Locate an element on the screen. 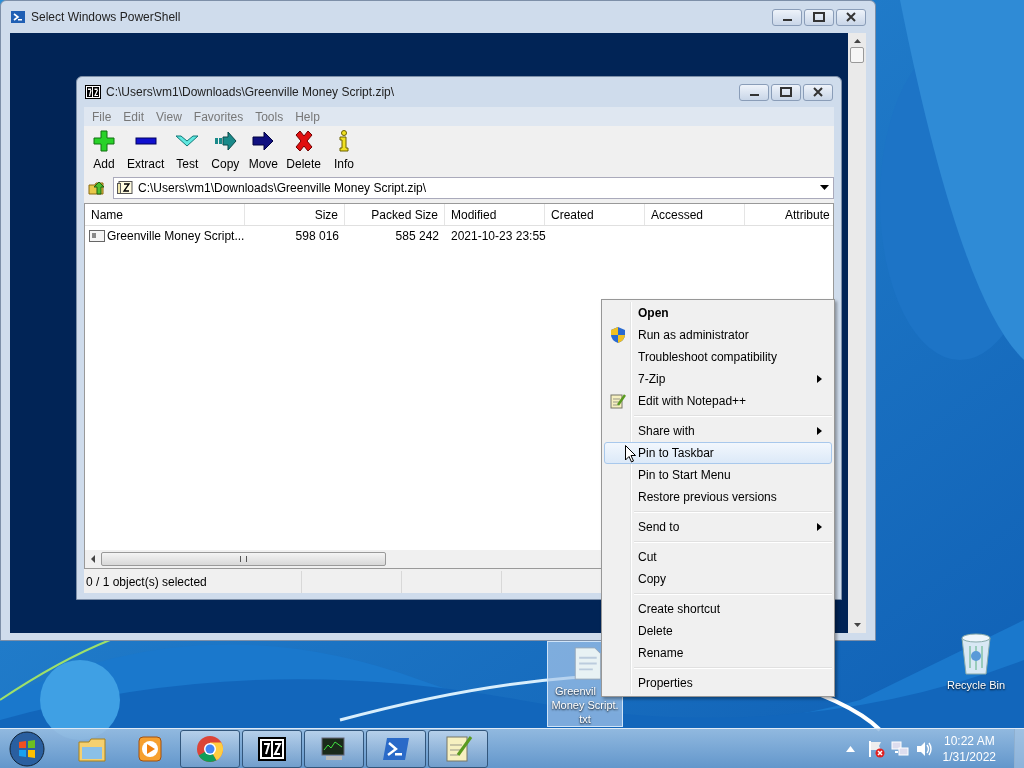 The height and width of the screenshot is (768, 1024). table-cell-text: 598 016 is located at coordinates (317, 236).